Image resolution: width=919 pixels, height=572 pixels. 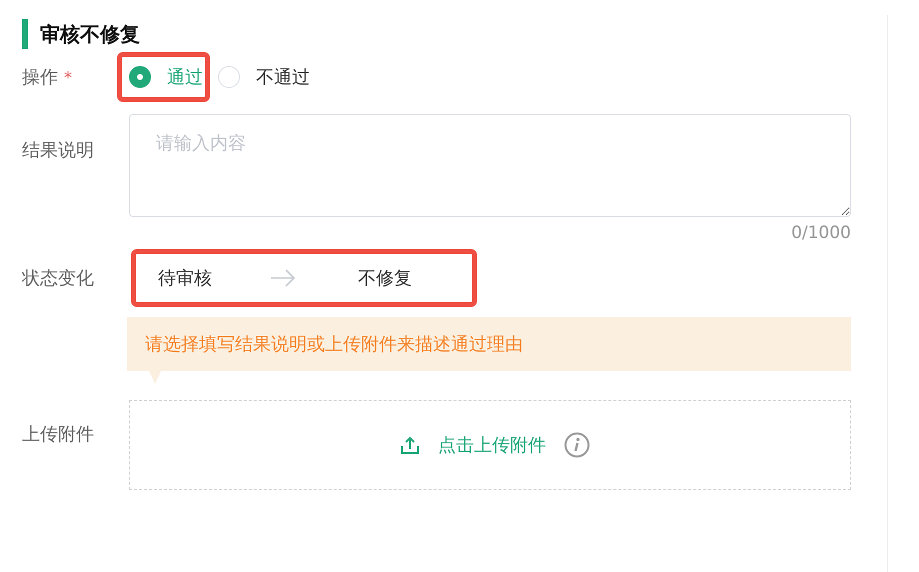 What do you see at coordinates (264, 77) in the screenshot?
I see `radio-option: 不通过` at bounding box center [264, 77].